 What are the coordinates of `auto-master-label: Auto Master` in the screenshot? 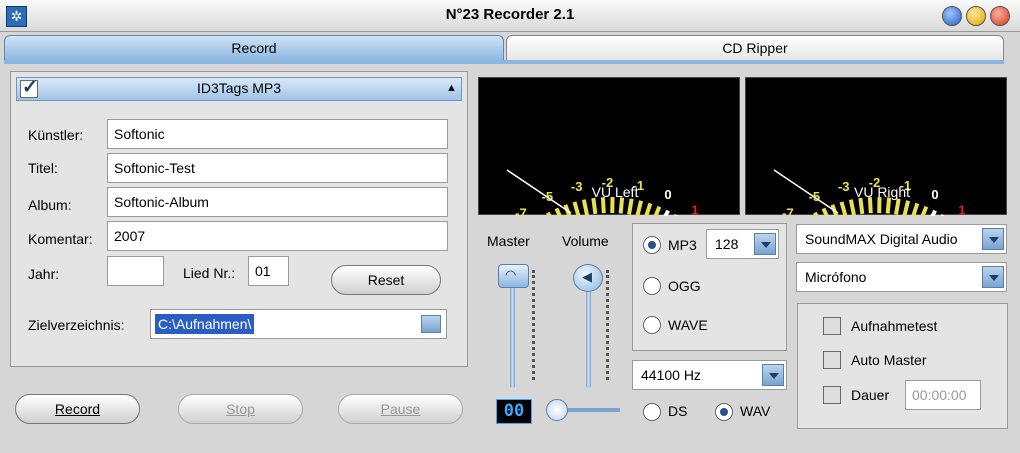 It's located at (889, 360).